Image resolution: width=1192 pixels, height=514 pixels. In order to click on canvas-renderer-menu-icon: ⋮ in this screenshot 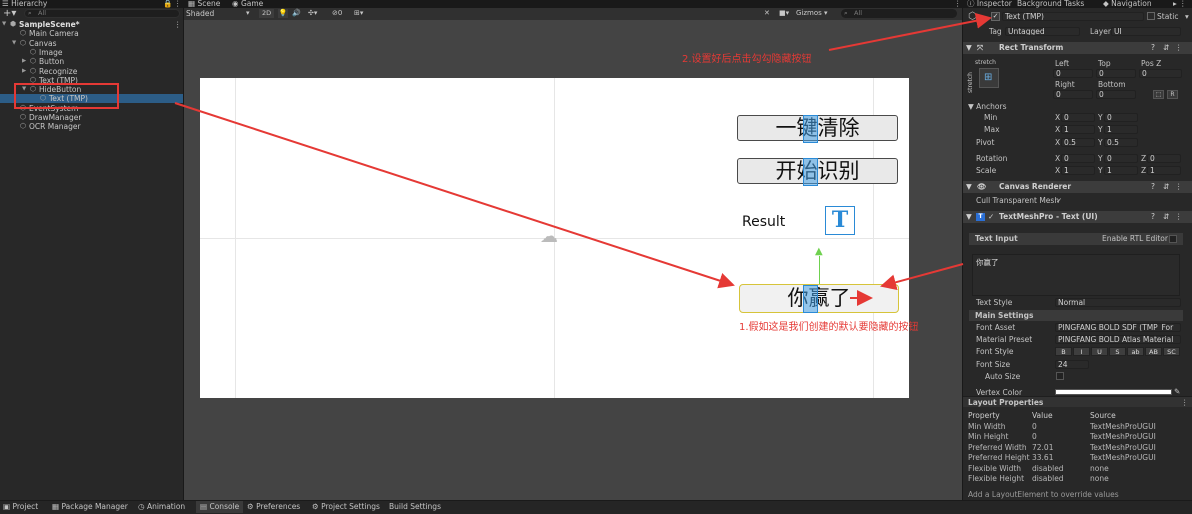, I will do `click(1179, 187)`.